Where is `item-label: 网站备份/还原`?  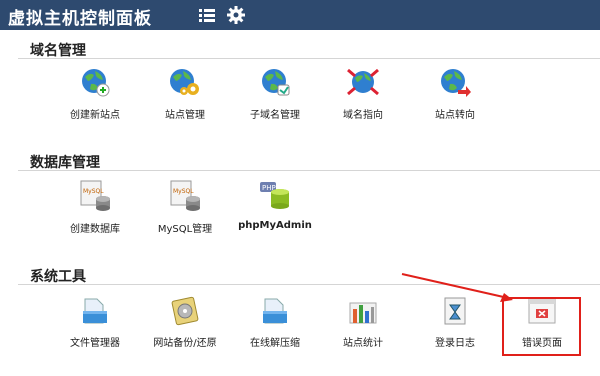 item-label: 网站备份/还原 is located at coordinates (185, 343).